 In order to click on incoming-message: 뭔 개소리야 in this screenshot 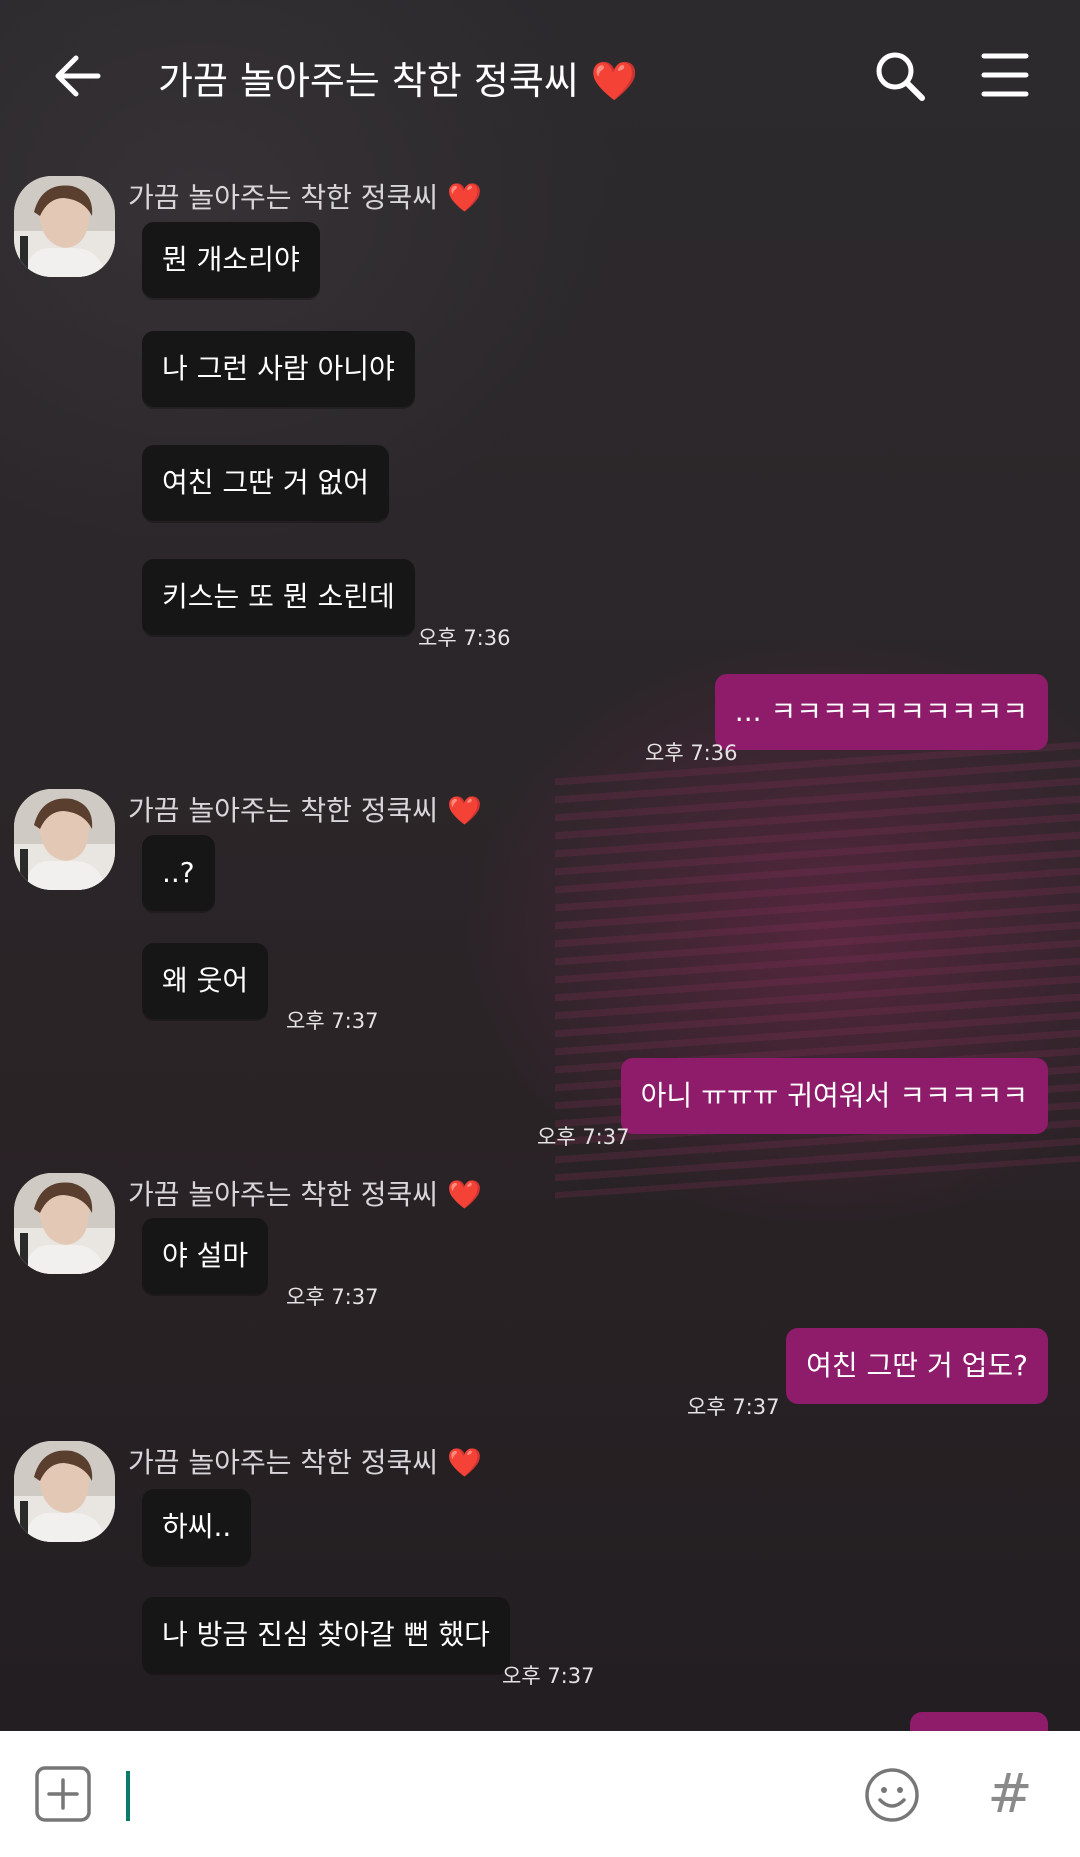, I will do `click(231, 260)`.